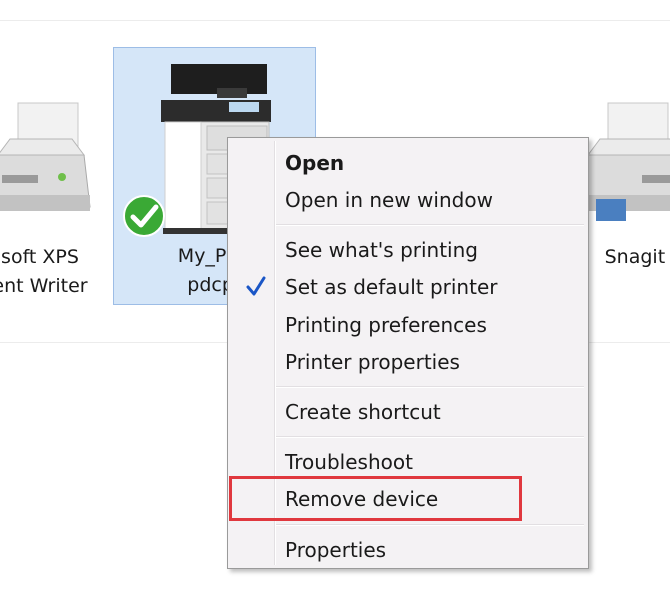 Image resolution: width=670 pixels, height=609 pixels. I want to click on menu-item-create-shortcut: Create shortcut, so click(408, 412).